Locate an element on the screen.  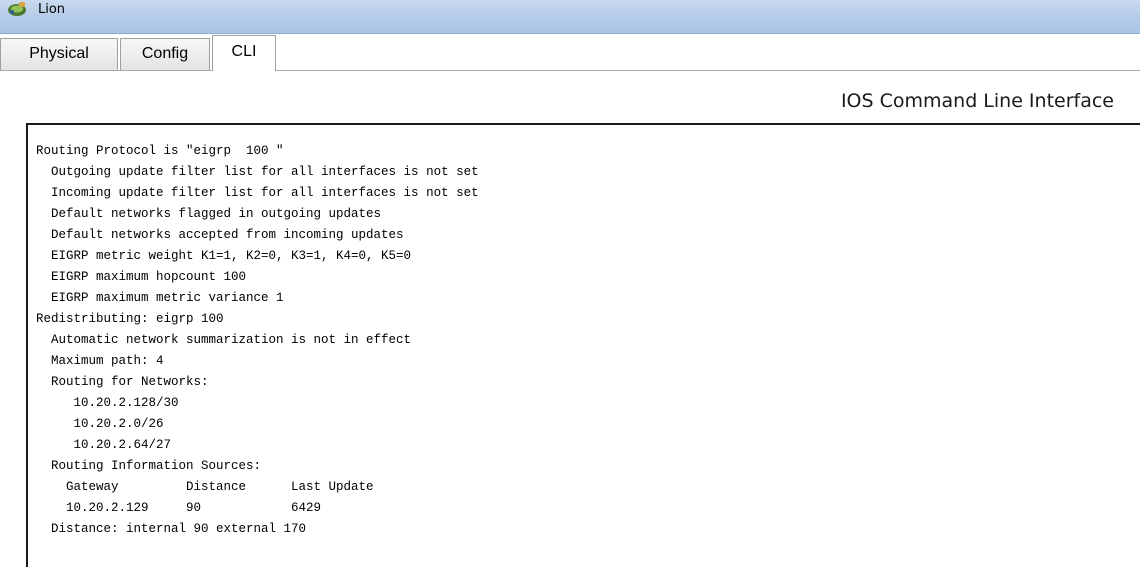
terminal-line: Gateway Distance Last Update is located at coordinates (205, 487).